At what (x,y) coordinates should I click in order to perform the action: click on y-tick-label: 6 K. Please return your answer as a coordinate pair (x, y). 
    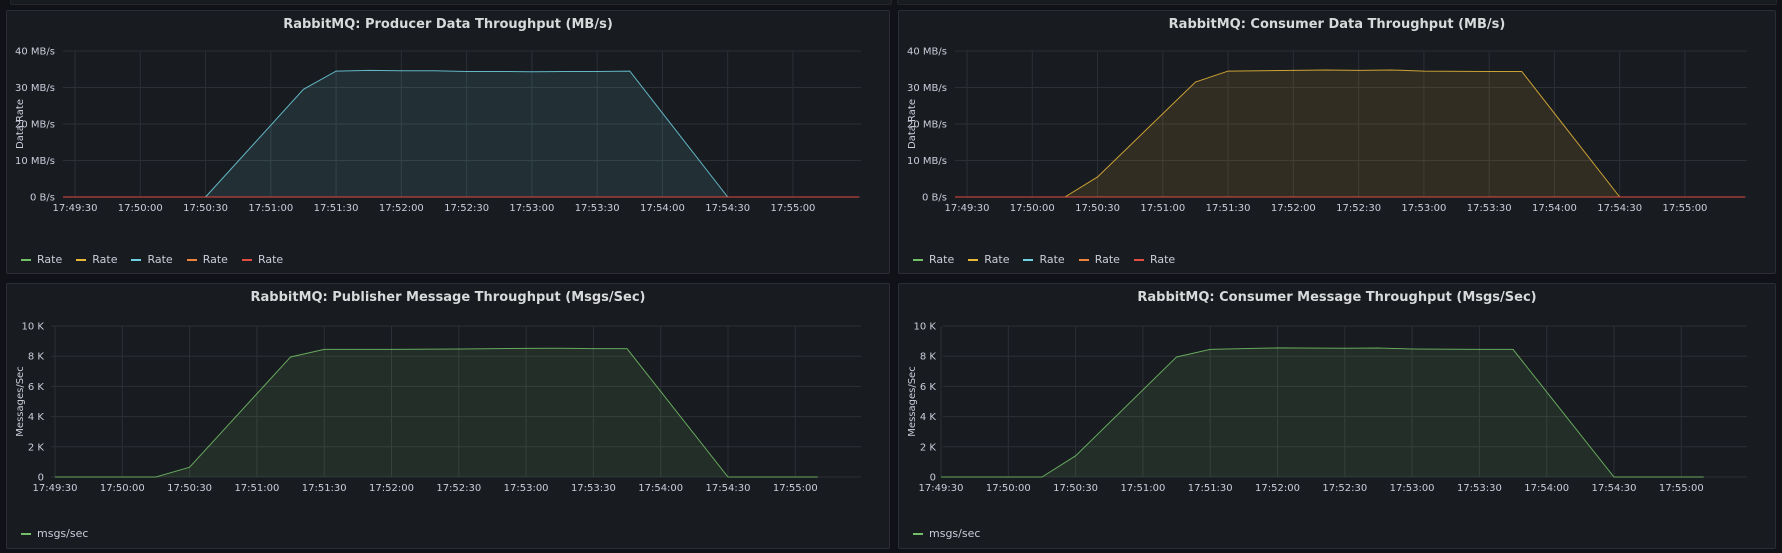
    Looking at the image, I should click on (36, 387).